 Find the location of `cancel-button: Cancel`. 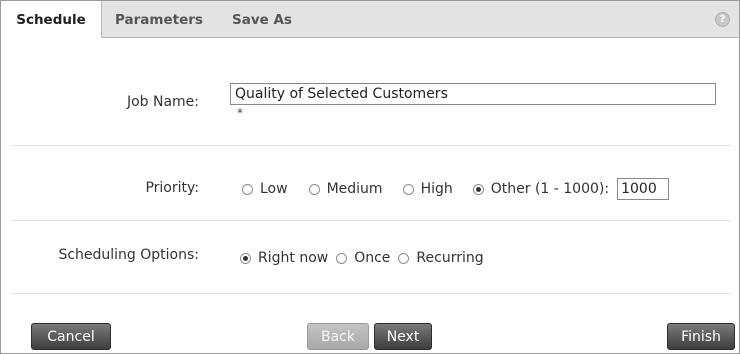

cancel-button: Cancel is located at coordinates (71, 336).